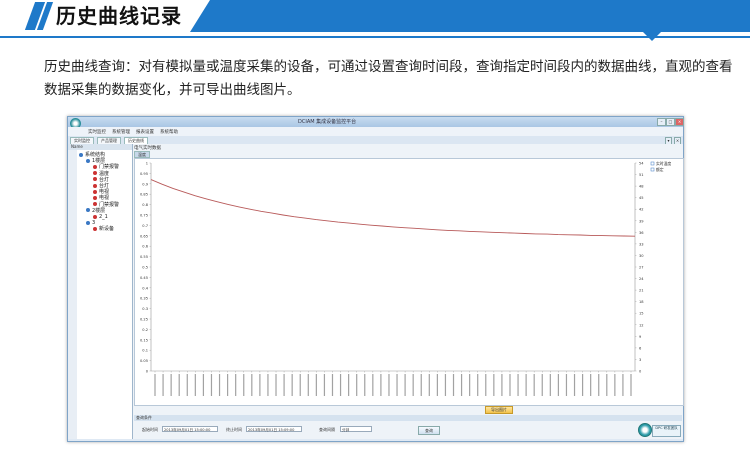 The height and width of the screenshot is (452, 750). What do you see at coordinates (499, 410) in the screenshot?
I see `export-image-button: 导出图片` at bounding box center [499, 410].